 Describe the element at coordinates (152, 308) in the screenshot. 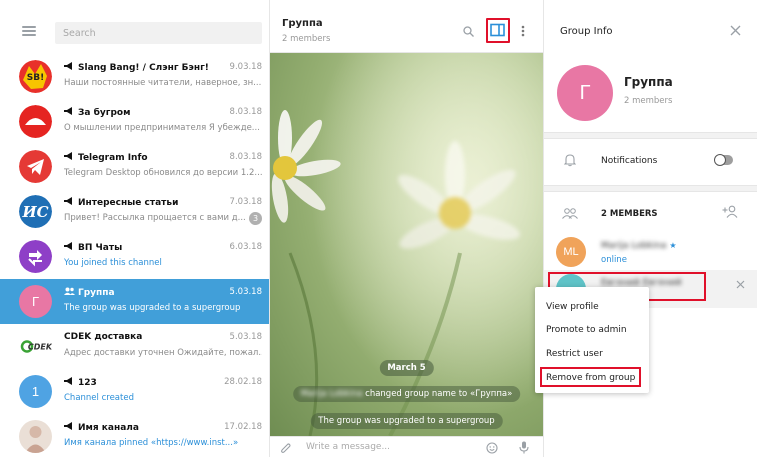

I see `chat-preview: The group was upgraded to a supergroup` at that location.